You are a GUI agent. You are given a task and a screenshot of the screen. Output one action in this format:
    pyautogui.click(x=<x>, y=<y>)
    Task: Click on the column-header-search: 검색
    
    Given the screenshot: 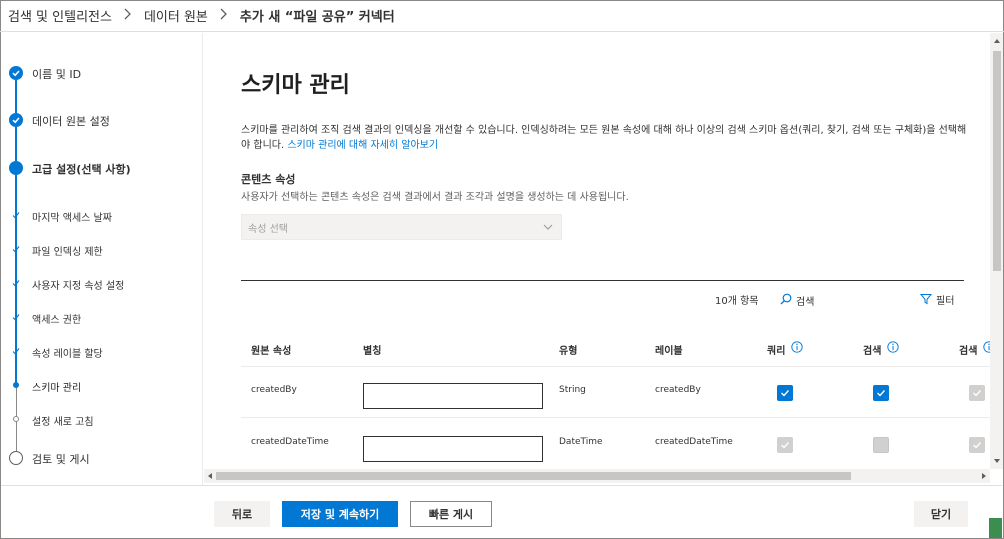 What is the action you would take?
    pyautogui.click(x=881, y=347)
    